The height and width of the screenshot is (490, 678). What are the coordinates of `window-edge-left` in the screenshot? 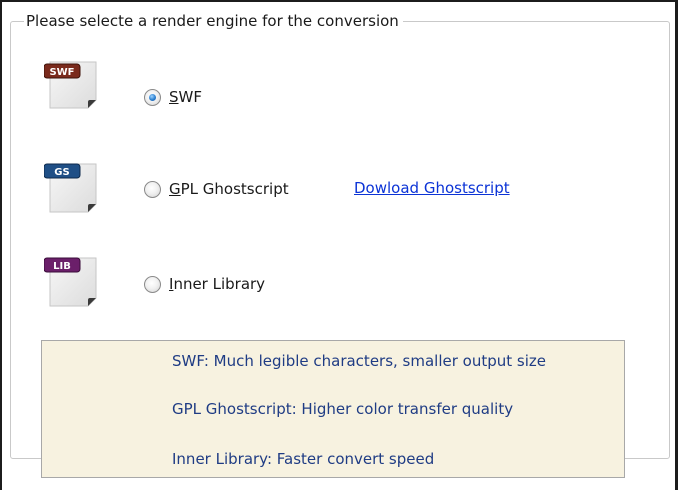 It's located at (1, 245).